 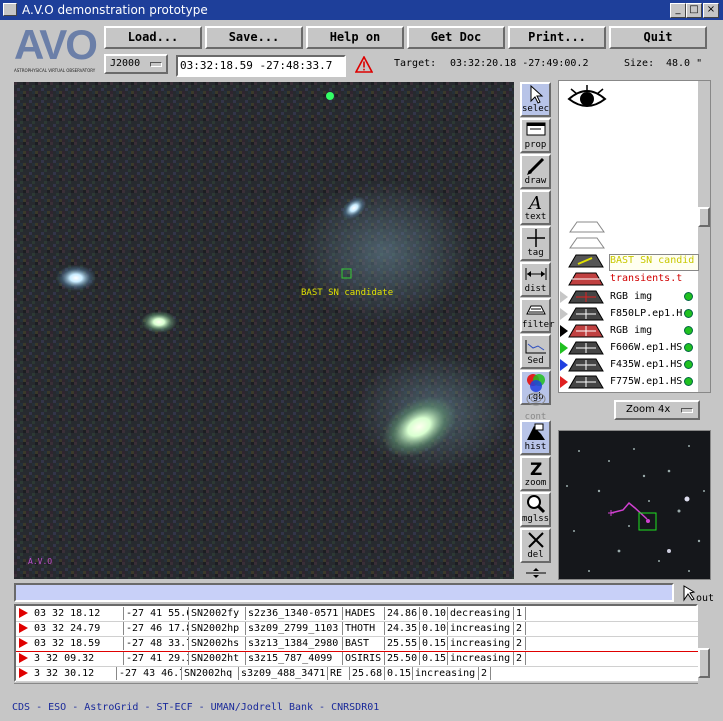 What do you see at coordinates (361, 10) in the screenshot?
I see `title-bar: A.V.O demonstration prototype _ □ ×` at bounding box center [361, 10].